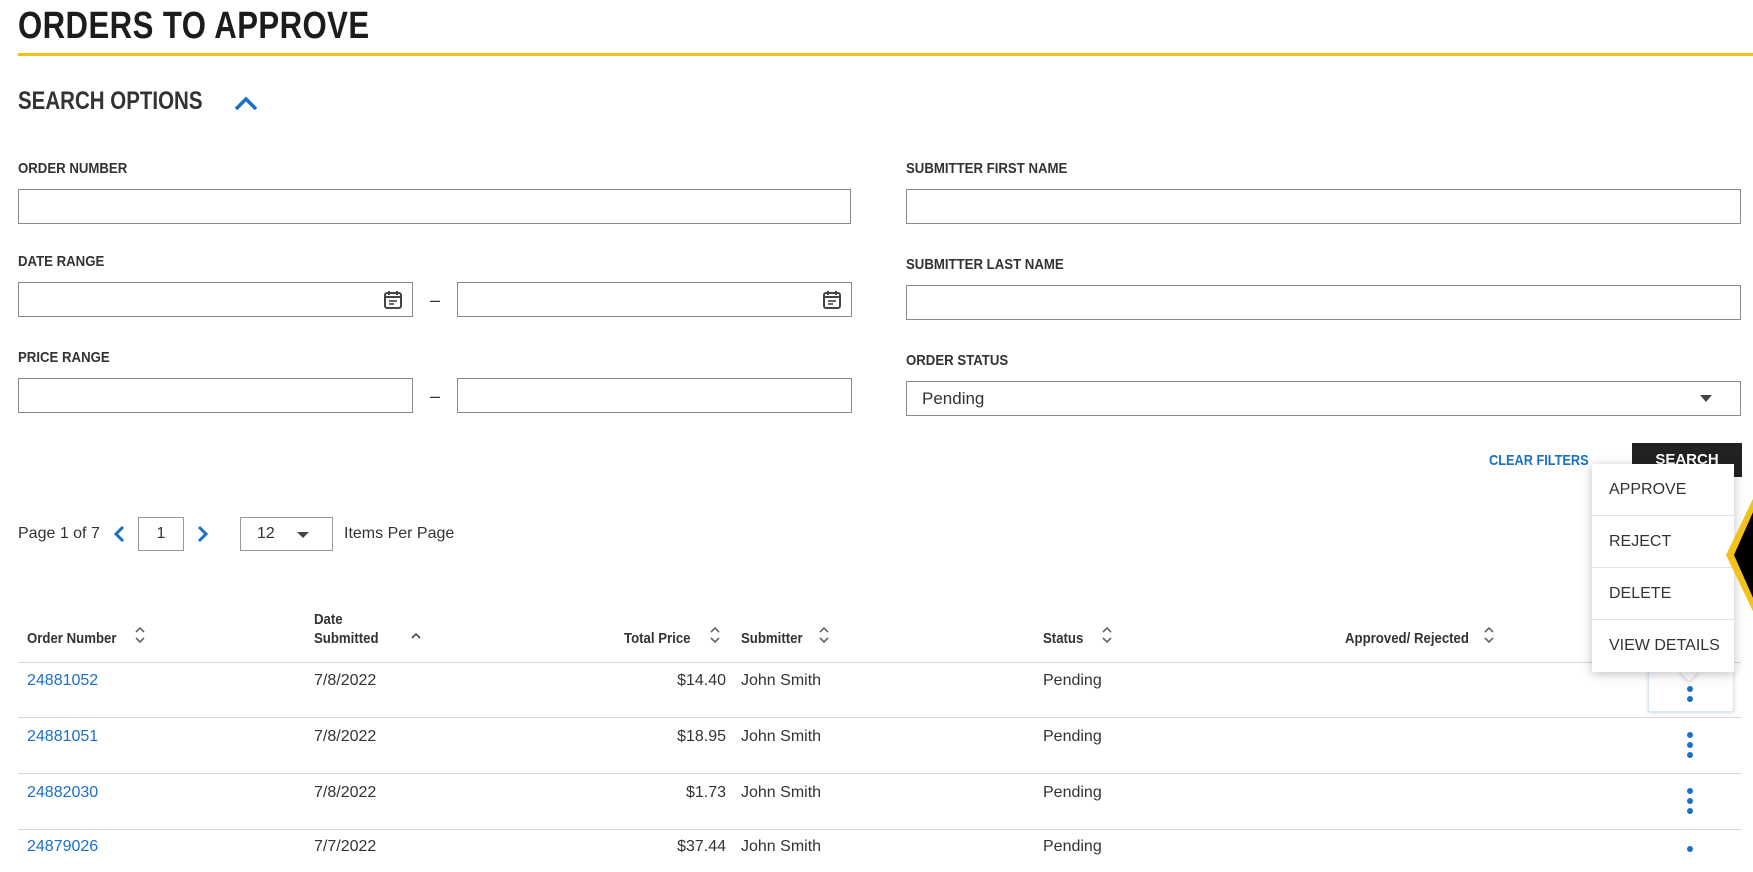 The image size is (1753, 872). What do you see at coordinates (1663, 490) in the screenshot?
I see `menu-item-approve: APPROVE` at bounding box center [1663, 490].